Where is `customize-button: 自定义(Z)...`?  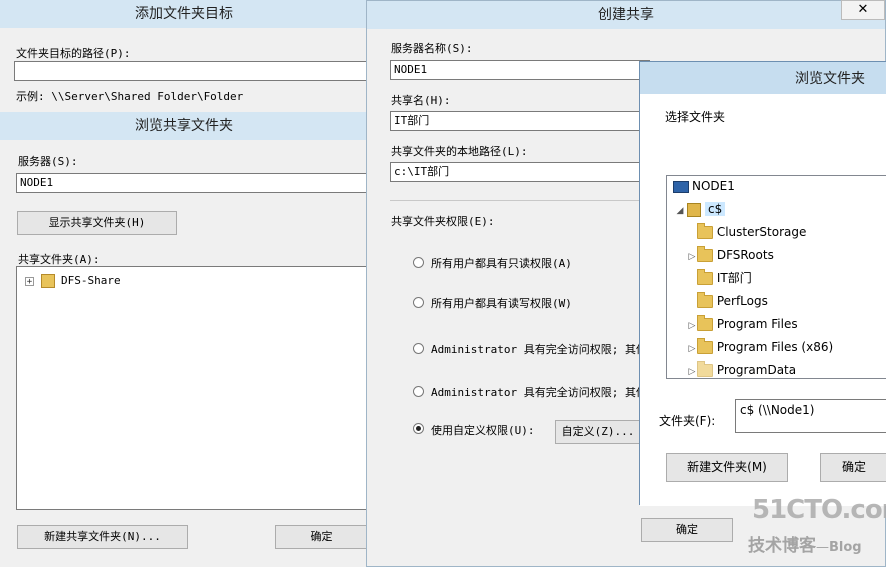
customize-button: 自定义(Z)... is located at coordinates (598, 432).